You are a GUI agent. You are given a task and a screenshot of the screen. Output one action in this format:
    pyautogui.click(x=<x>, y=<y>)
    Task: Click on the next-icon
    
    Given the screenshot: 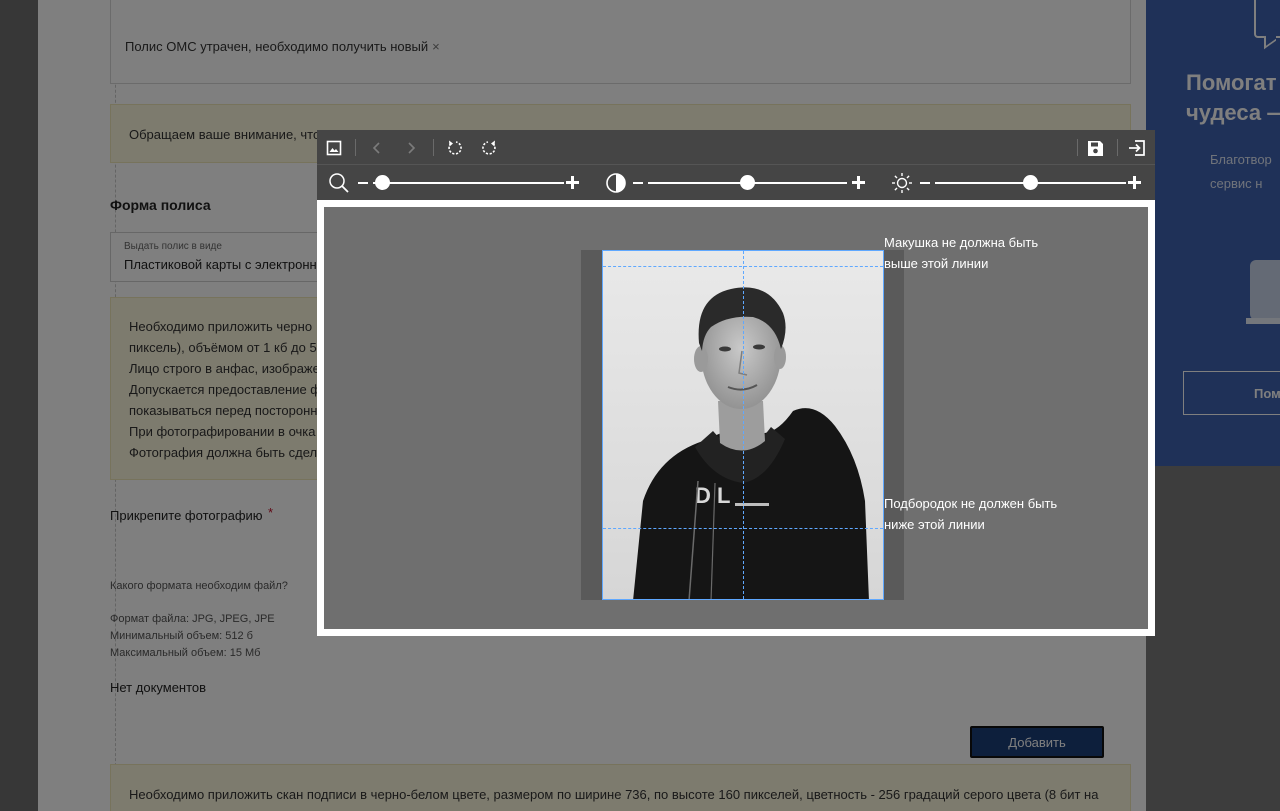 What is the action you would take?
    pyautogui.click(x=411, y=148)
    